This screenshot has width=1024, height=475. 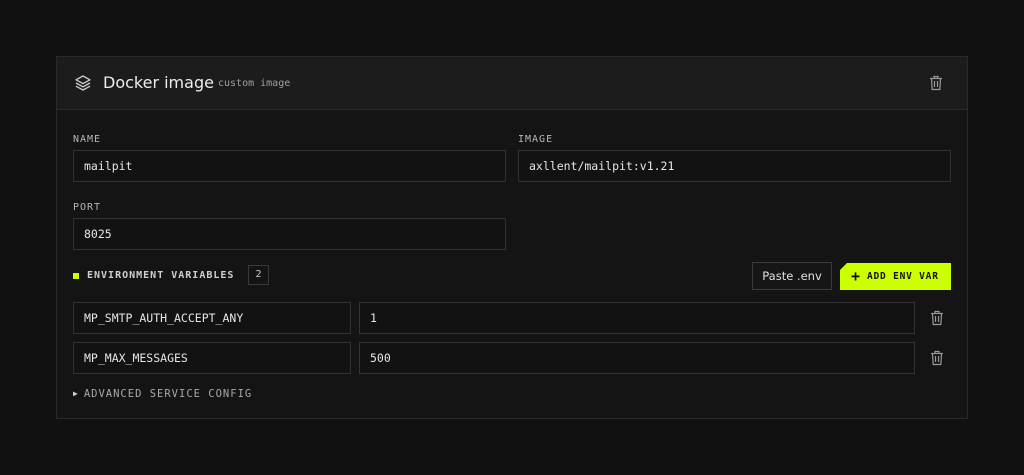 What do you see at coordinates (83, 83) in the screenshot?
I see `layers-icon` at bounding box center [83, 83].